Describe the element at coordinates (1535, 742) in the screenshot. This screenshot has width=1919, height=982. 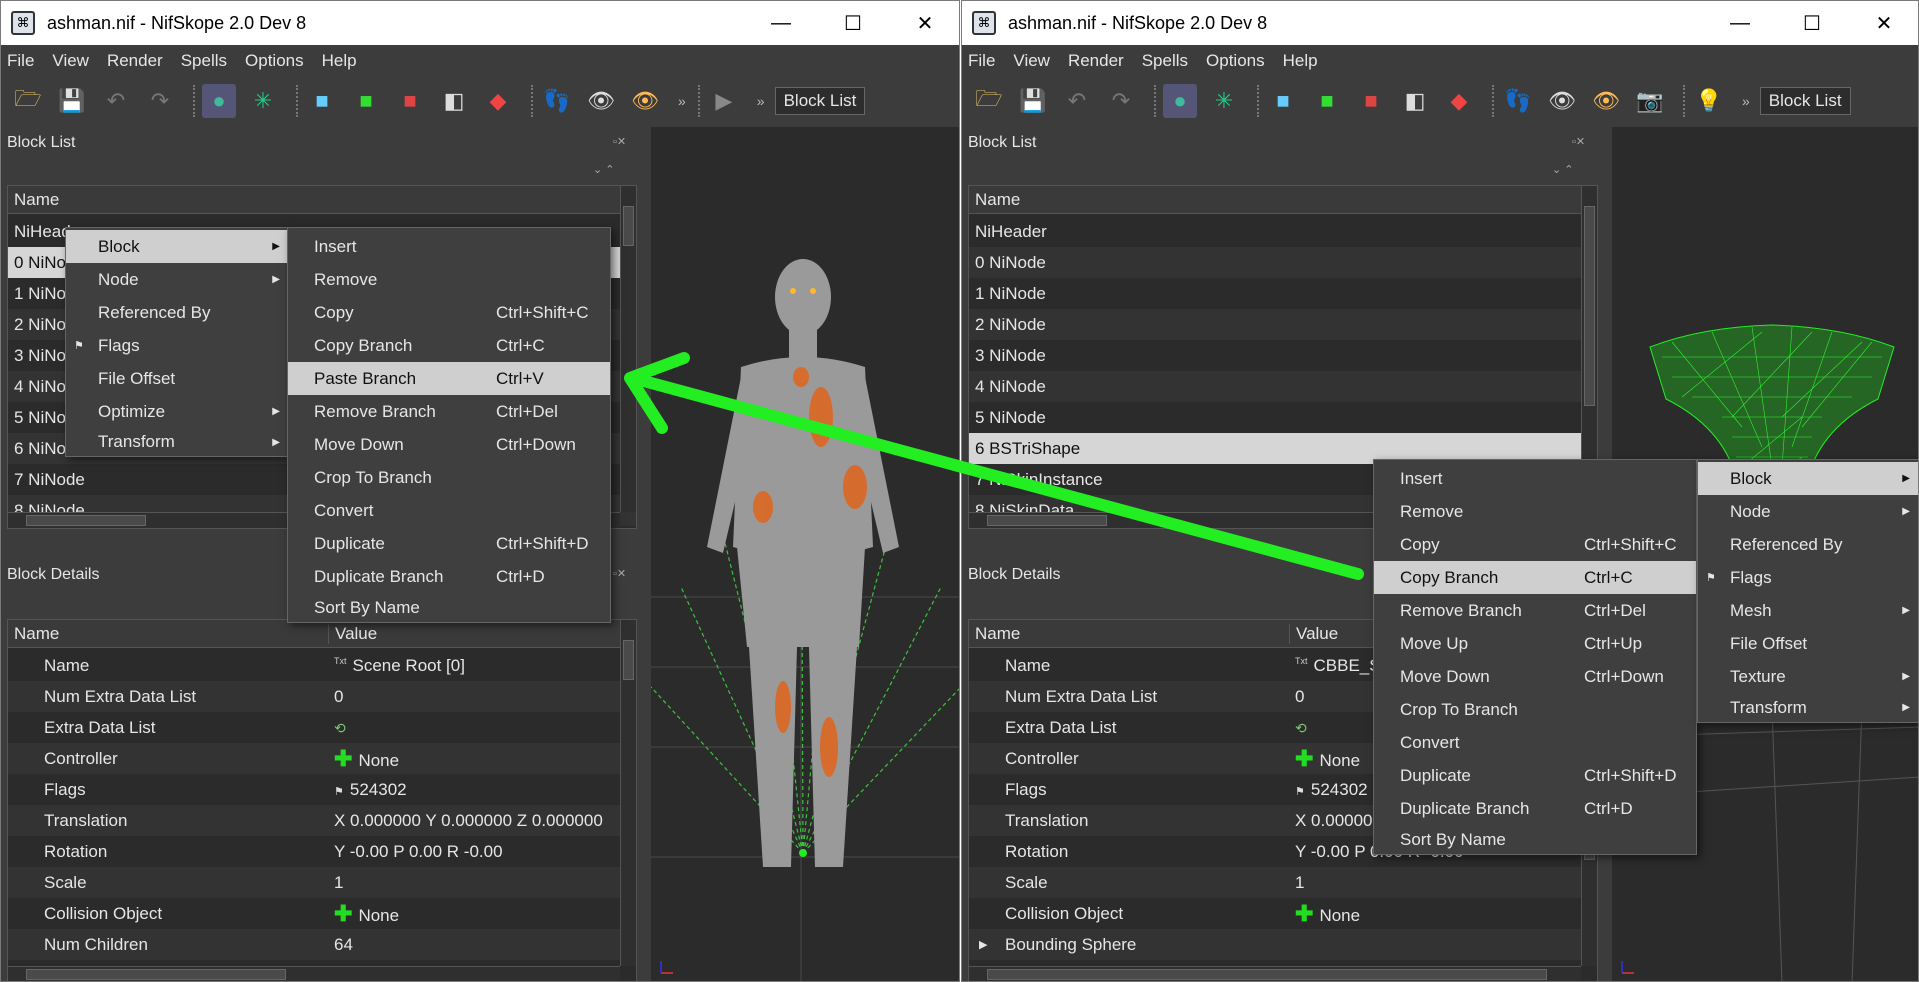
I see `ctx-item-convert: Convert` at that location.